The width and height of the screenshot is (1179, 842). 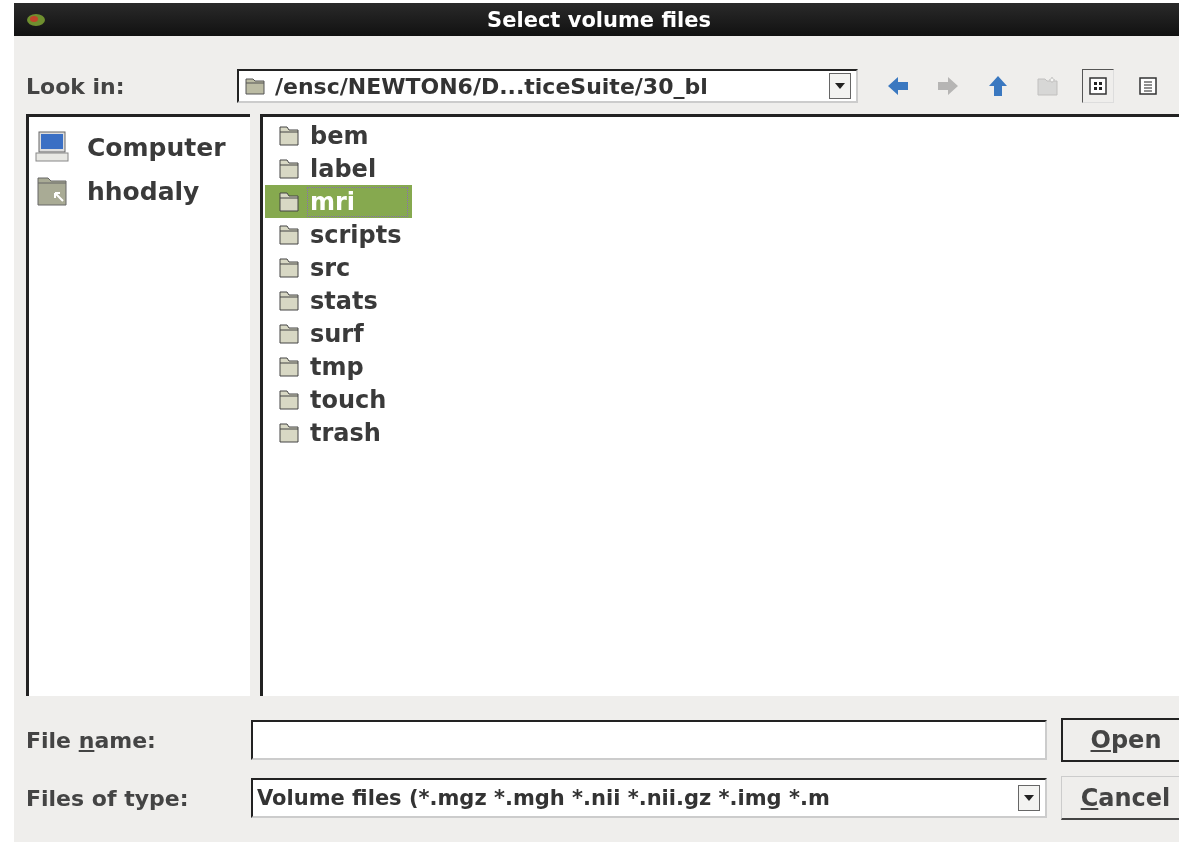 What do you see at coordinates (599, 19) in the screenshot?
I see `window-title: Select volume files` at bounding box center [599, 19].